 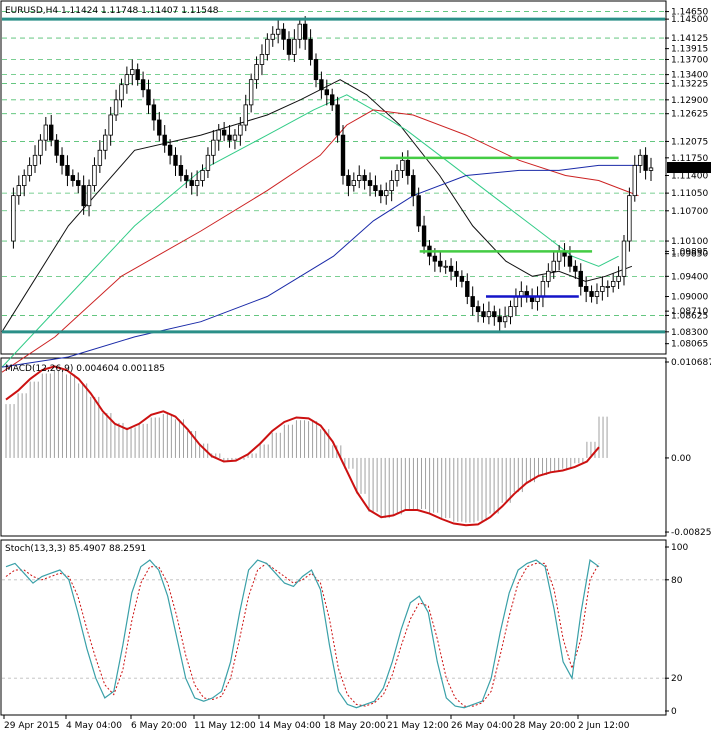 I want to click on price-tick-label: 1.12625, so click(x=689, y=115).